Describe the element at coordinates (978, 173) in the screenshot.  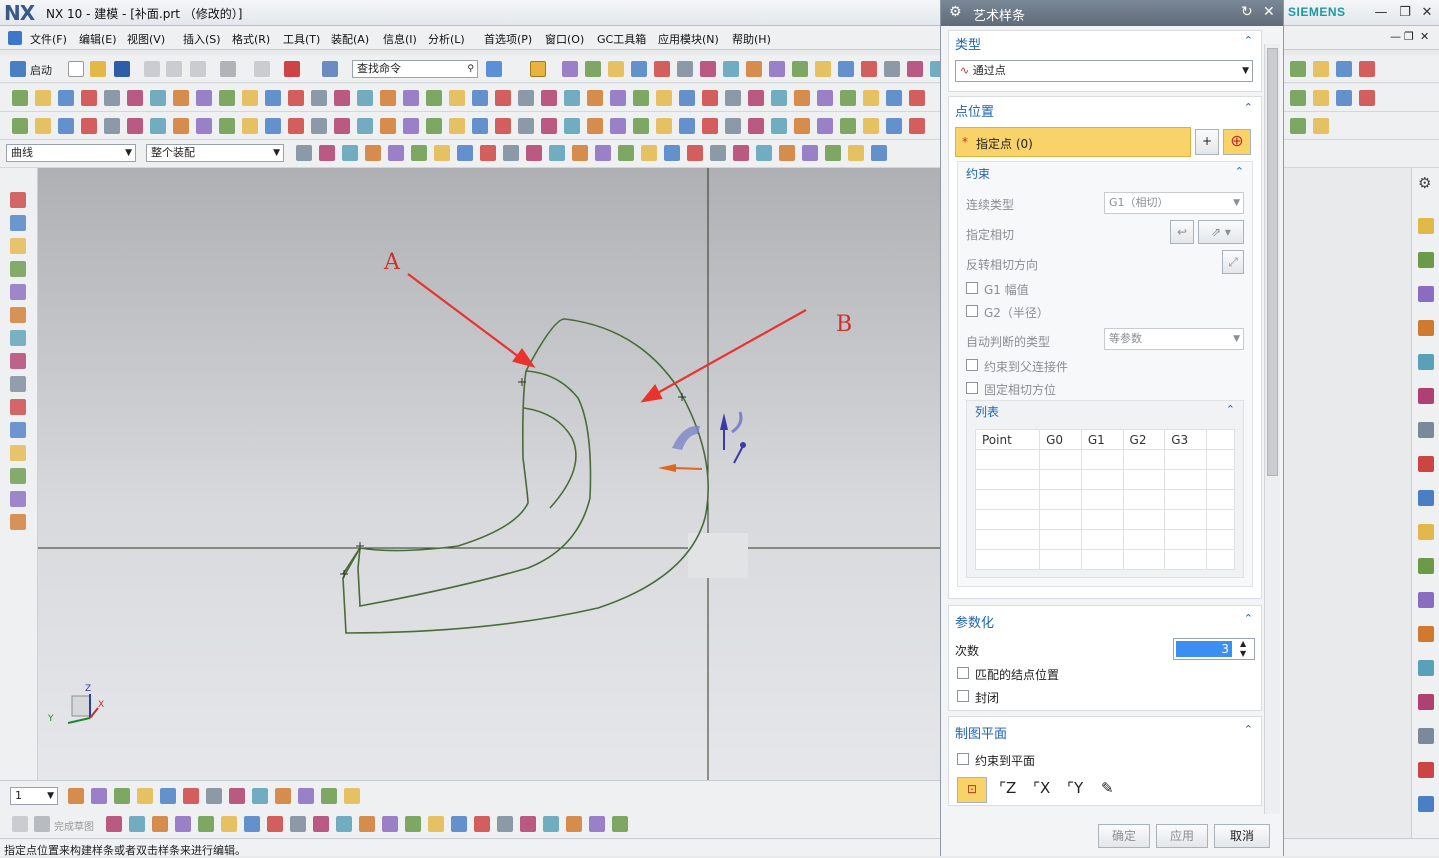
I see `constraint-header: 约束` at that location.